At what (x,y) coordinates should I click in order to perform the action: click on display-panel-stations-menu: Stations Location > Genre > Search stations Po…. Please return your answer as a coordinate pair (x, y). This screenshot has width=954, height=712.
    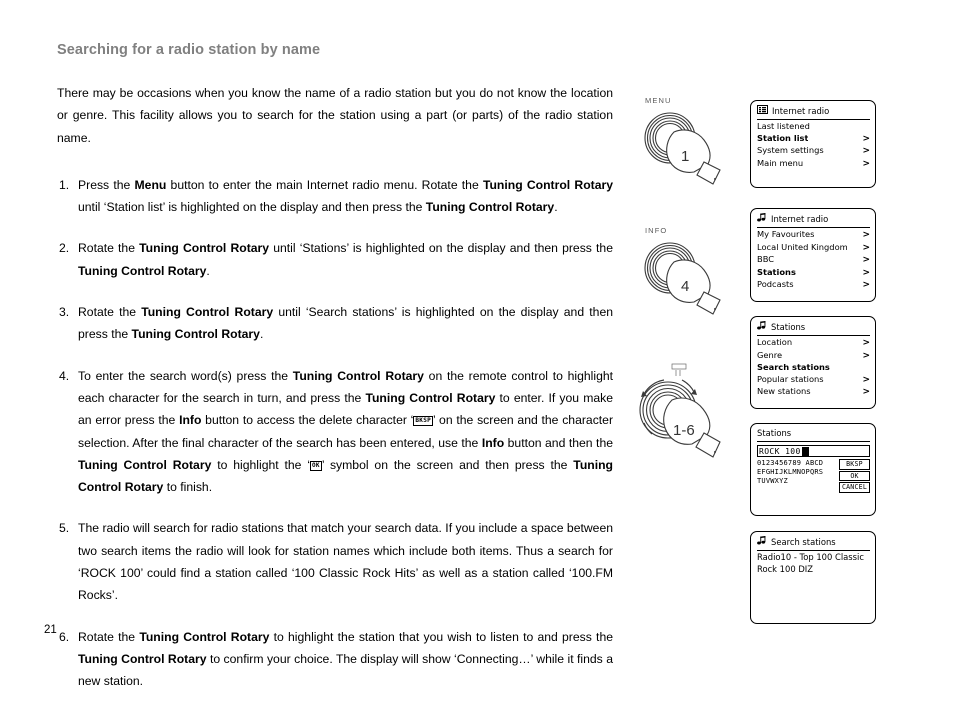
    Looking at the image, I should click on (813, 362).